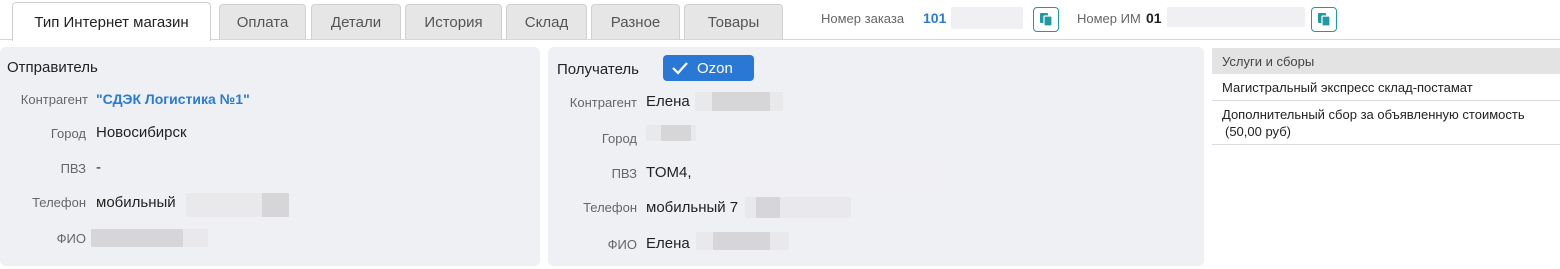 Image resolution: width=1560 pixels, height=269 pixels. I want to click on sender-title: Отправитель, so click(52, 67).